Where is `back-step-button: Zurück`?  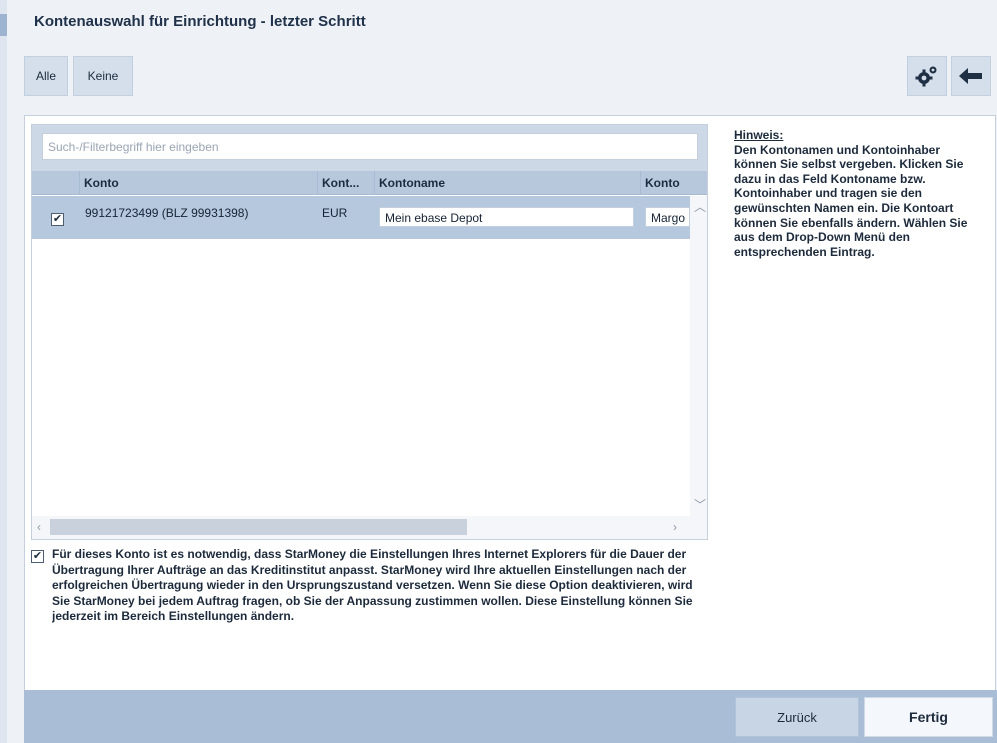
back-step-button: Zurück is located at coordinates (797, 717).